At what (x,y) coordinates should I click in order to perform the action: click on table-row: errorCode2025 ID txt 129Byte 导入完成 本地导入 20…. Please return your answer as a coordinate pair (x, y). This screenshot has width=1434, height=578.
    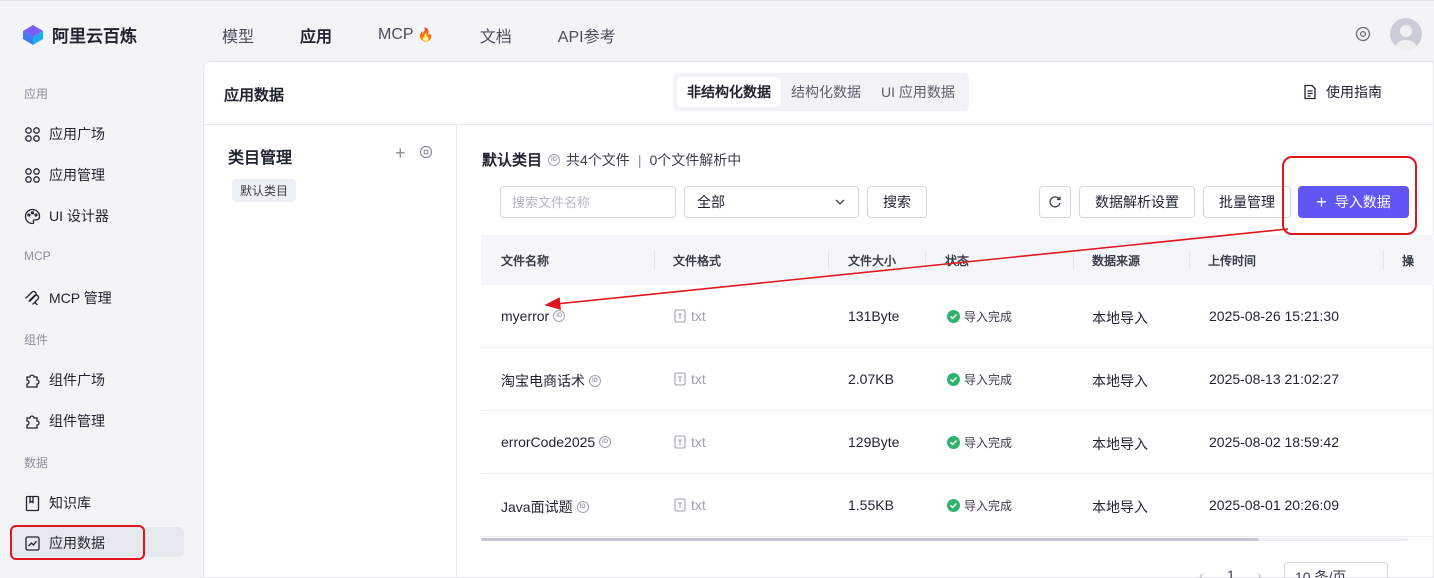
    Looking at the image, I should click on (957, 442).